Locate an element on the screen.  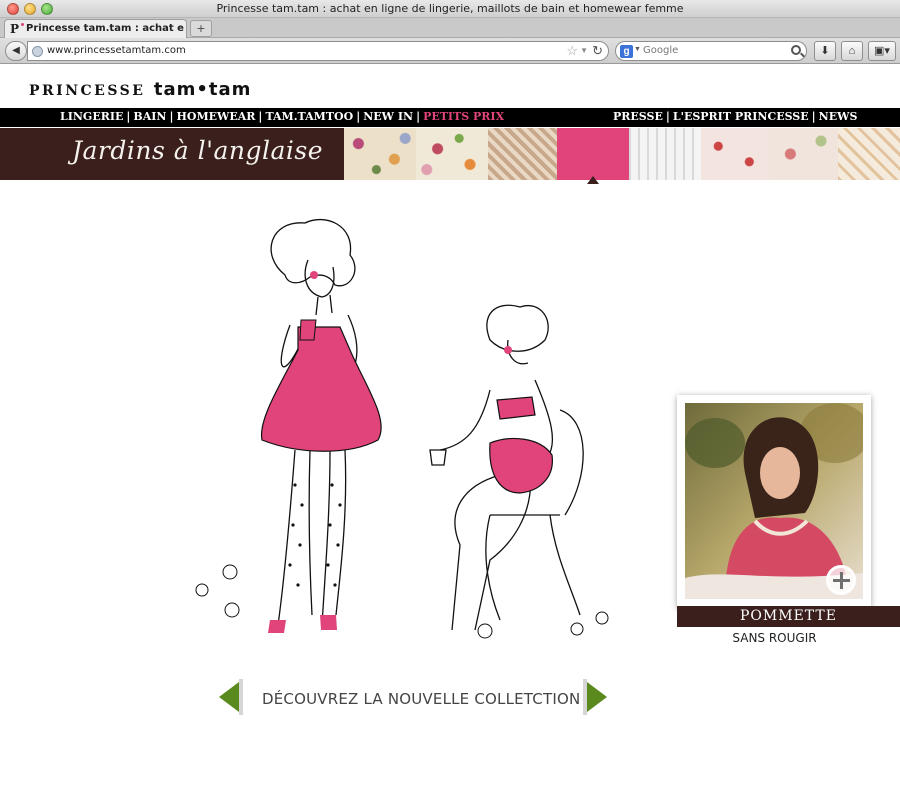
reload-icon: ↻ is located at coordinates (597, 51).